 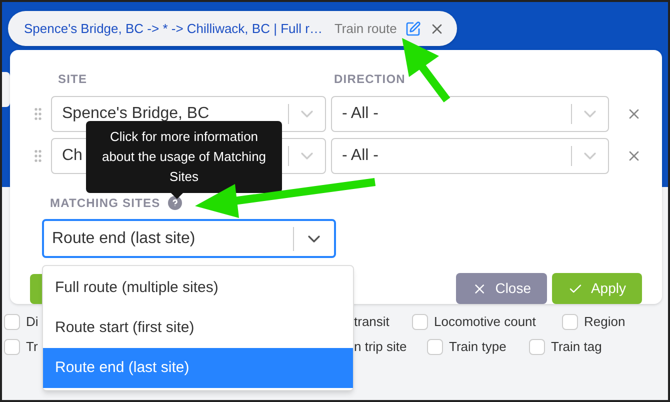 What do you see at coordinates (485, 322) in the screenshot?
I see `filter-label: Locomotive count` at bounding box center [485, 322].